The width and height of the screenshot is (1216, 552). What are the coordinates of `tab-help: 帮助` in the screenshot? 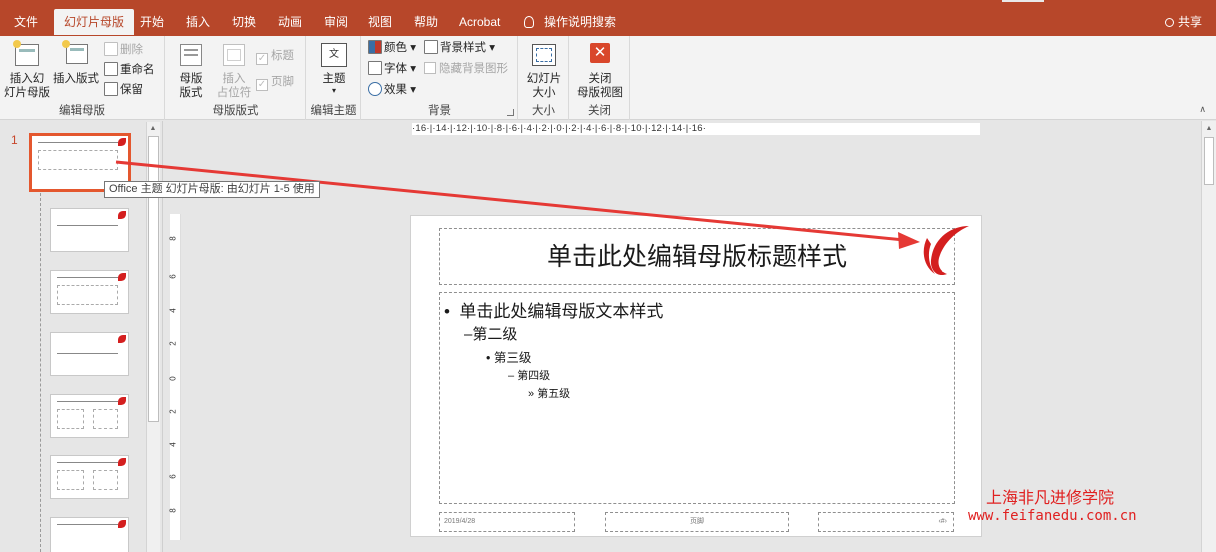 It's located at (426, 22).